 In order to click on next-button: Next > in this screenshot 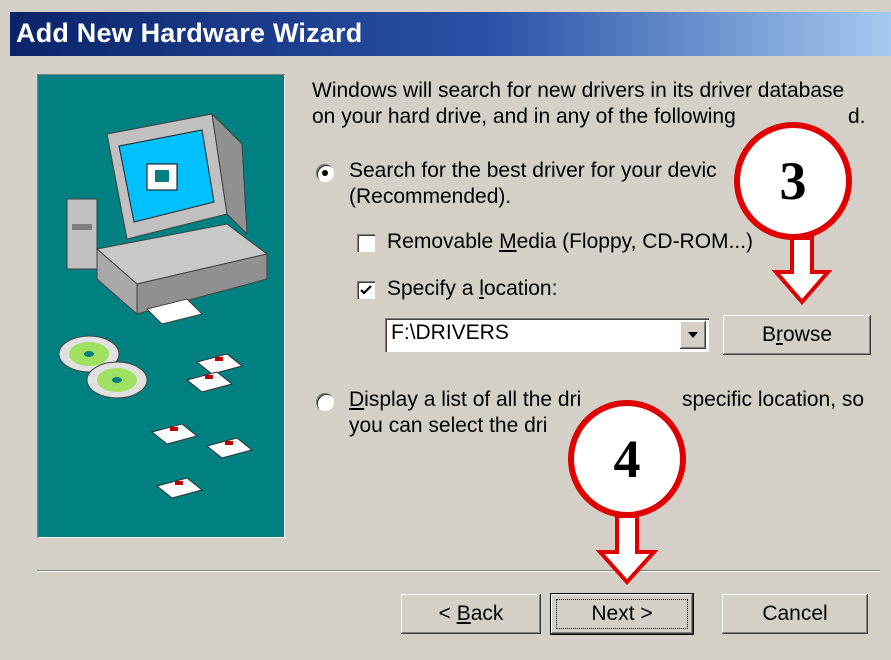, I will do `click(622, 614)`.